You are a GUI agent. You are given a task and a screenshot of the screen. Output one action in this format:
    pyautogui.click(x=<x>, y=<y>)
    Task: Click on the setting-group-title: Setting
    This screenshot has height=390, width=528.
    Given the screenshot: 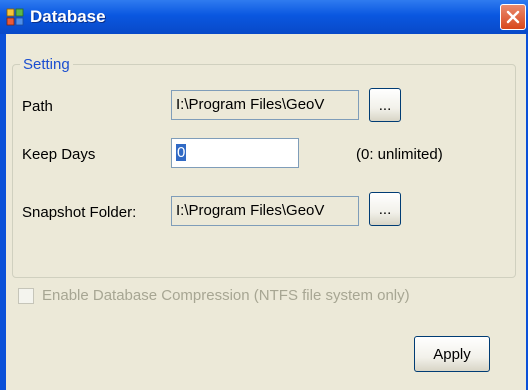 What is the action you would take?
    pyautogui.click(x=46, y=64)
    